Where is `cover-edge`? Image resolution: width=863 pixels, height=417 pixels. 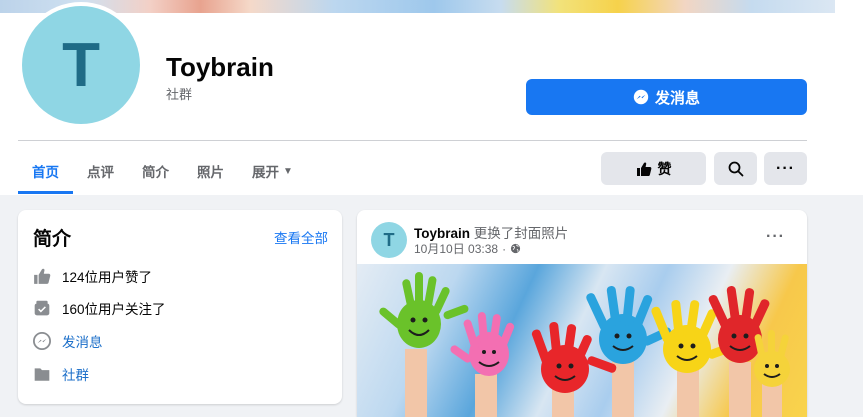 cover-edge is located at coordinates (849, 6).